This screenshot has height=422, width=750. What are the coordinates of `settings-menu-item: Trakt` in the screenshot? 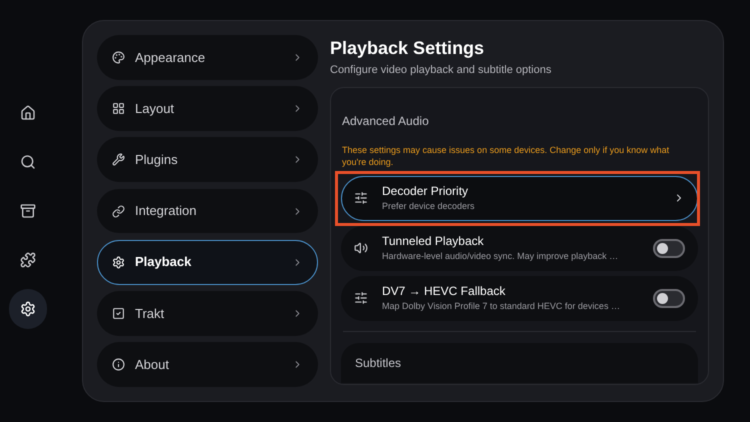 It's located at (207, 313).